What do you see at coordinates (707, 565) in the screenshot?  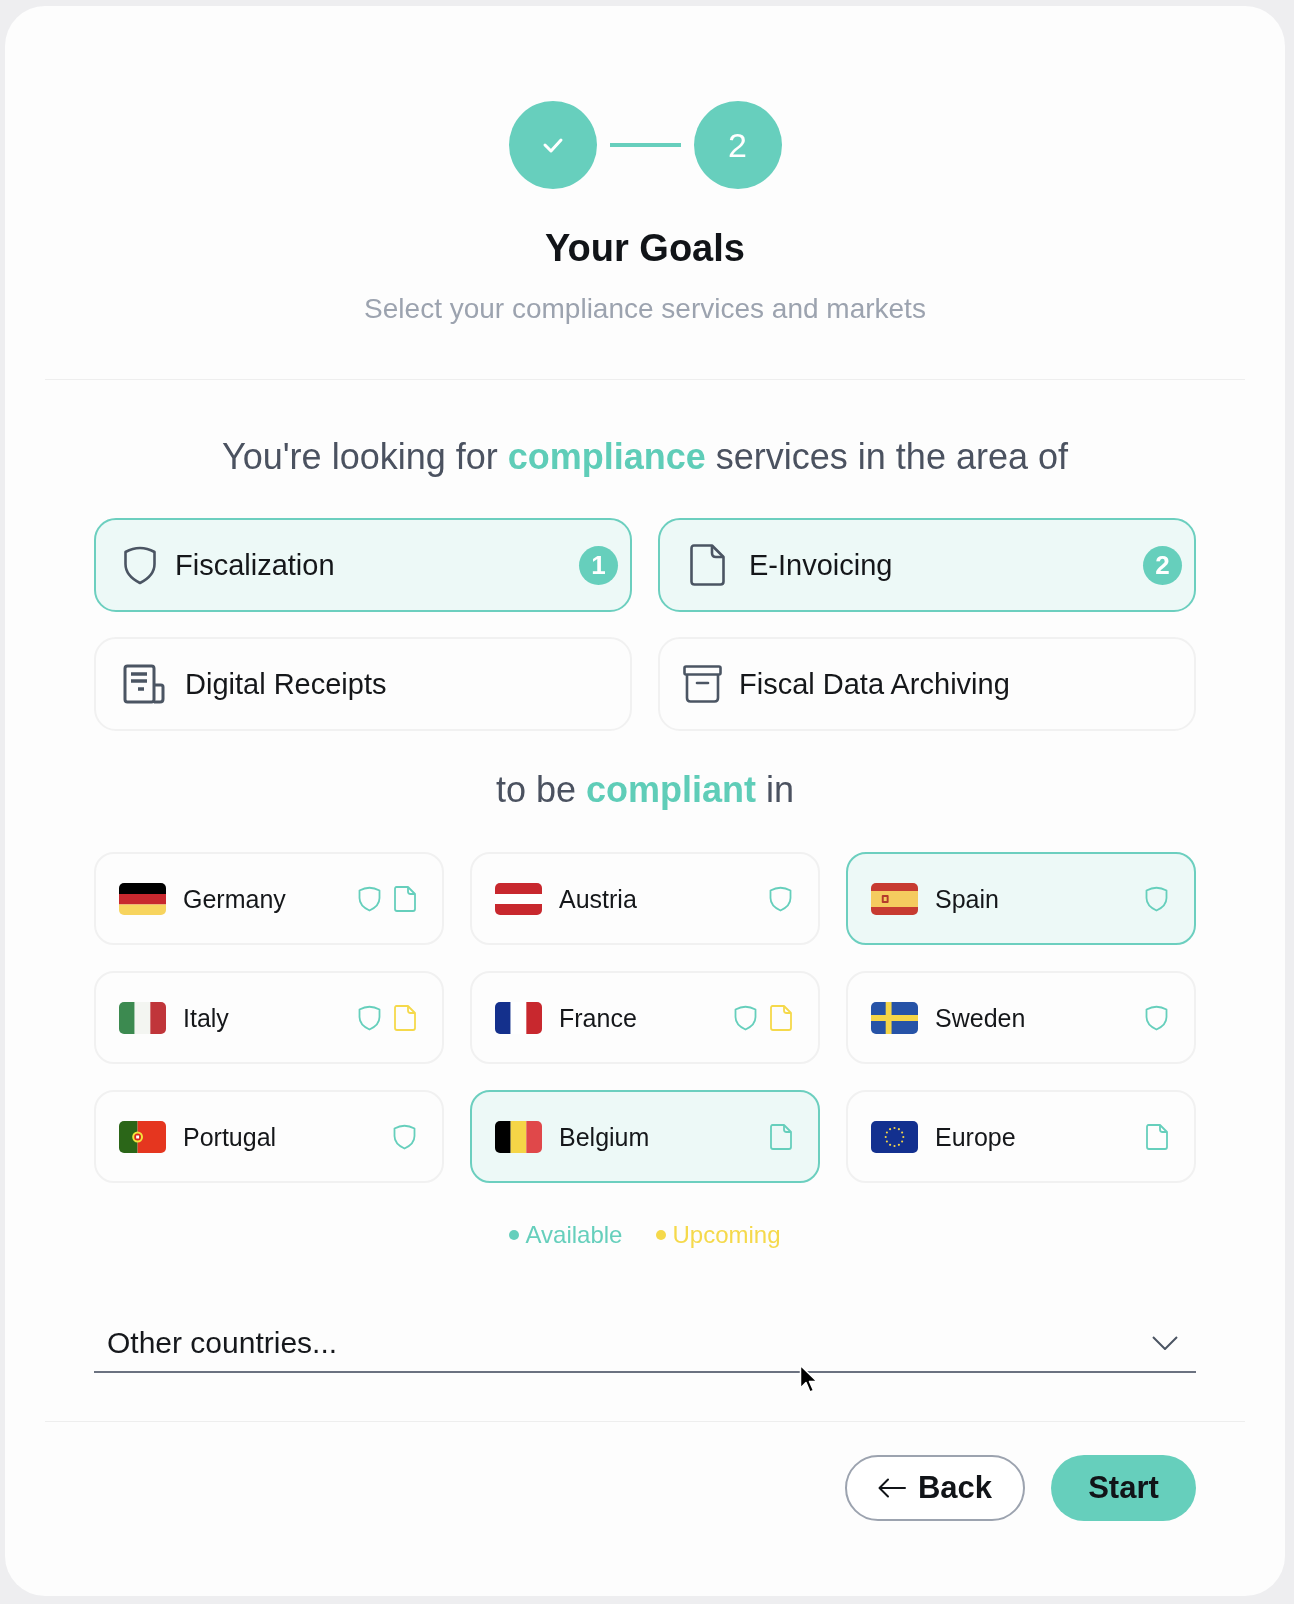 I see `document-icon` at bounding box center [707, 565].